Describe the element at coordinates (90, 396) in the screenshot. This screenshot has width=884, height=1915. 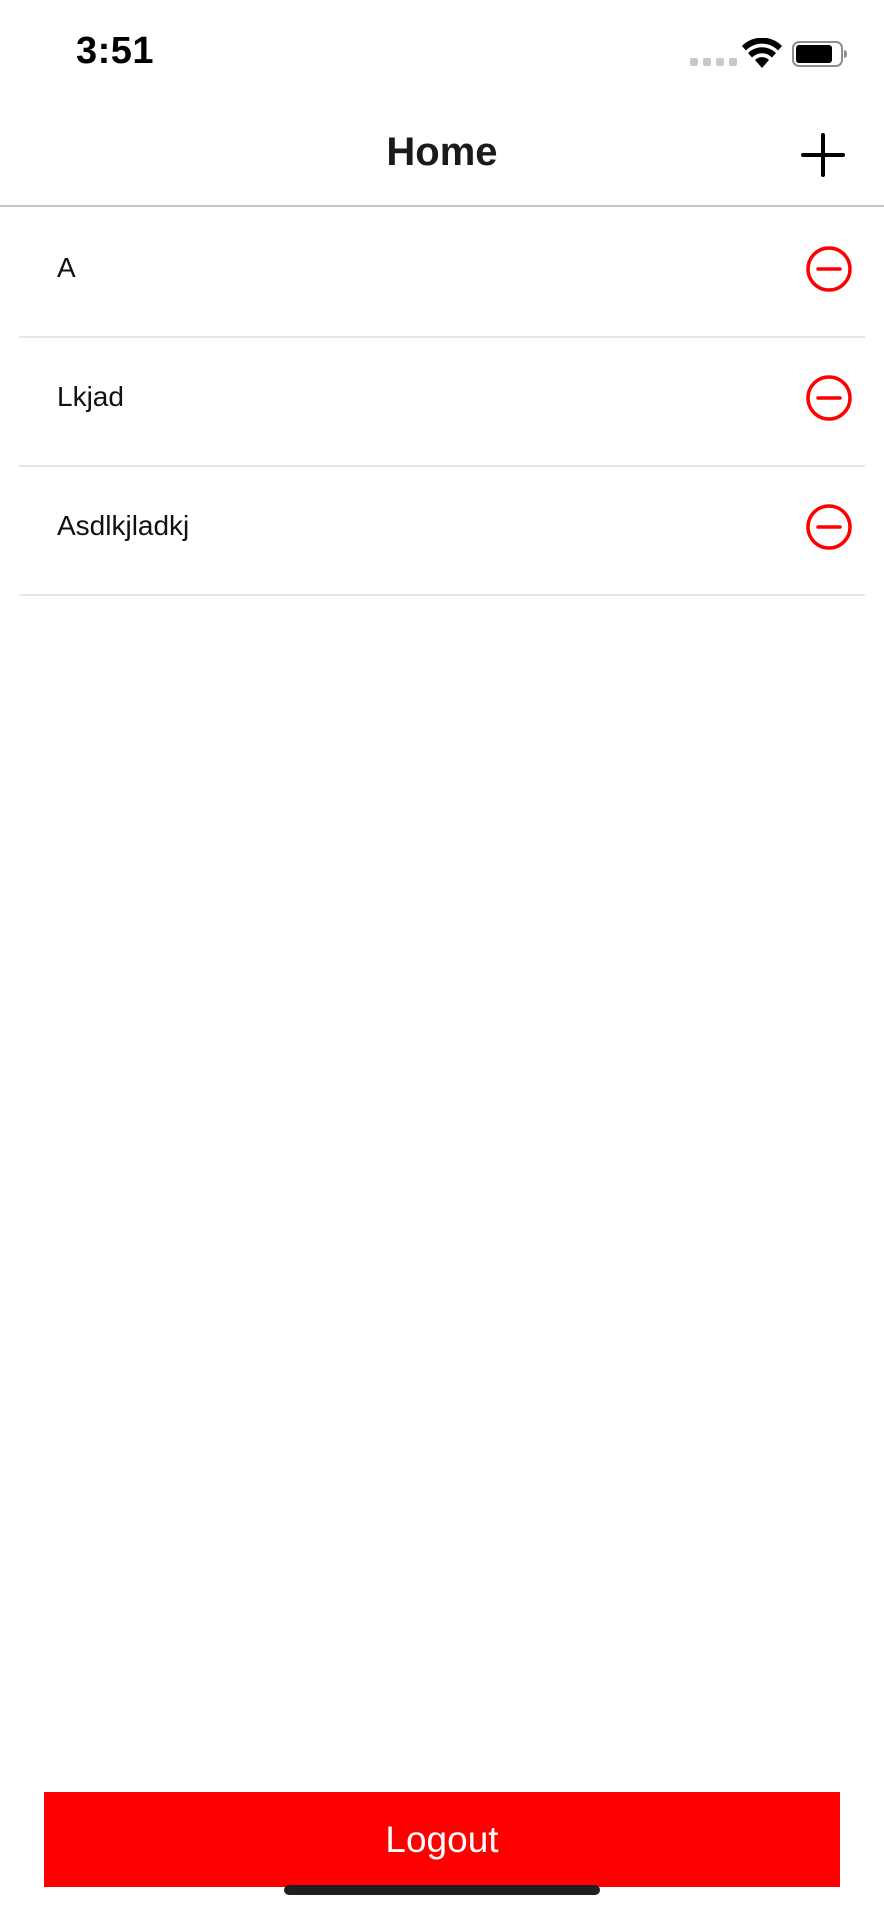
I see `list-item-label: Lkjad` at that location.